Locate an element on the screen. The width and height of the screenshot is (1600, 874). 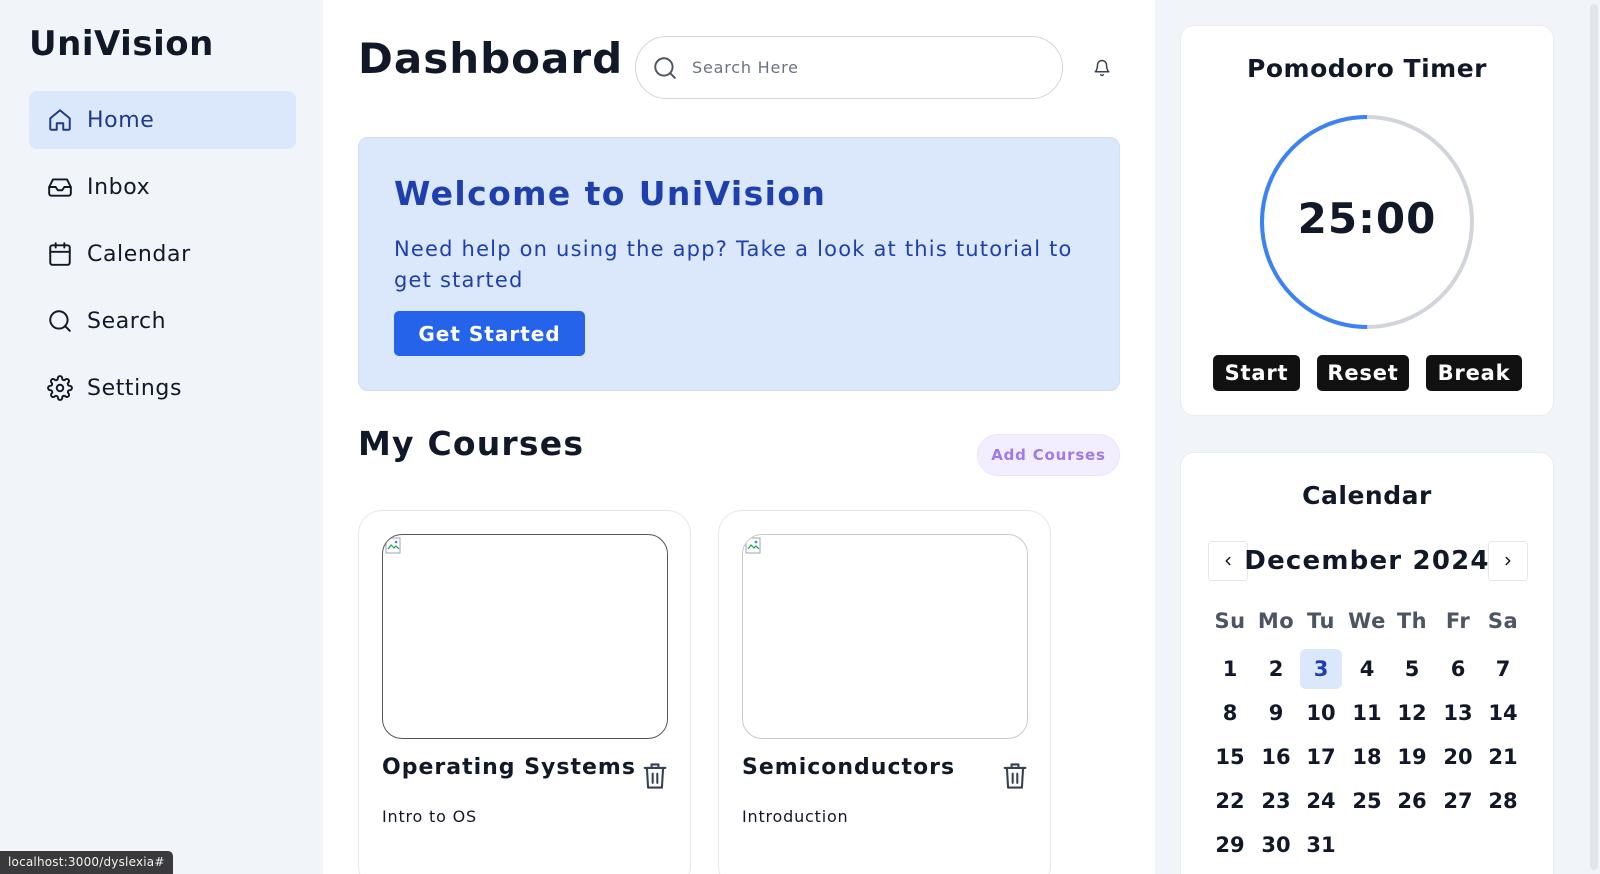
sidebar-item-label: Search is located at coordinates (127, 321).